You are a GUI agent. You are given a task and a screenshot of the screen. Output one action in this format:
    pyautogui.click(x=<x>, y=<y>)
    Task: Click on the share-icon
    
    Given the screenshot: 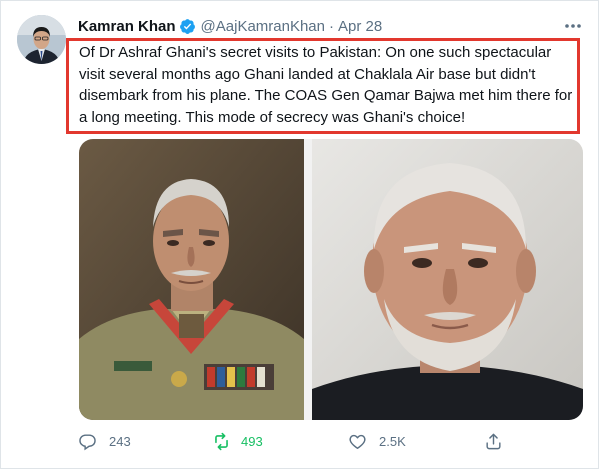 What is the action you would take?
    pyautogui.click(x=493, y=441)
    